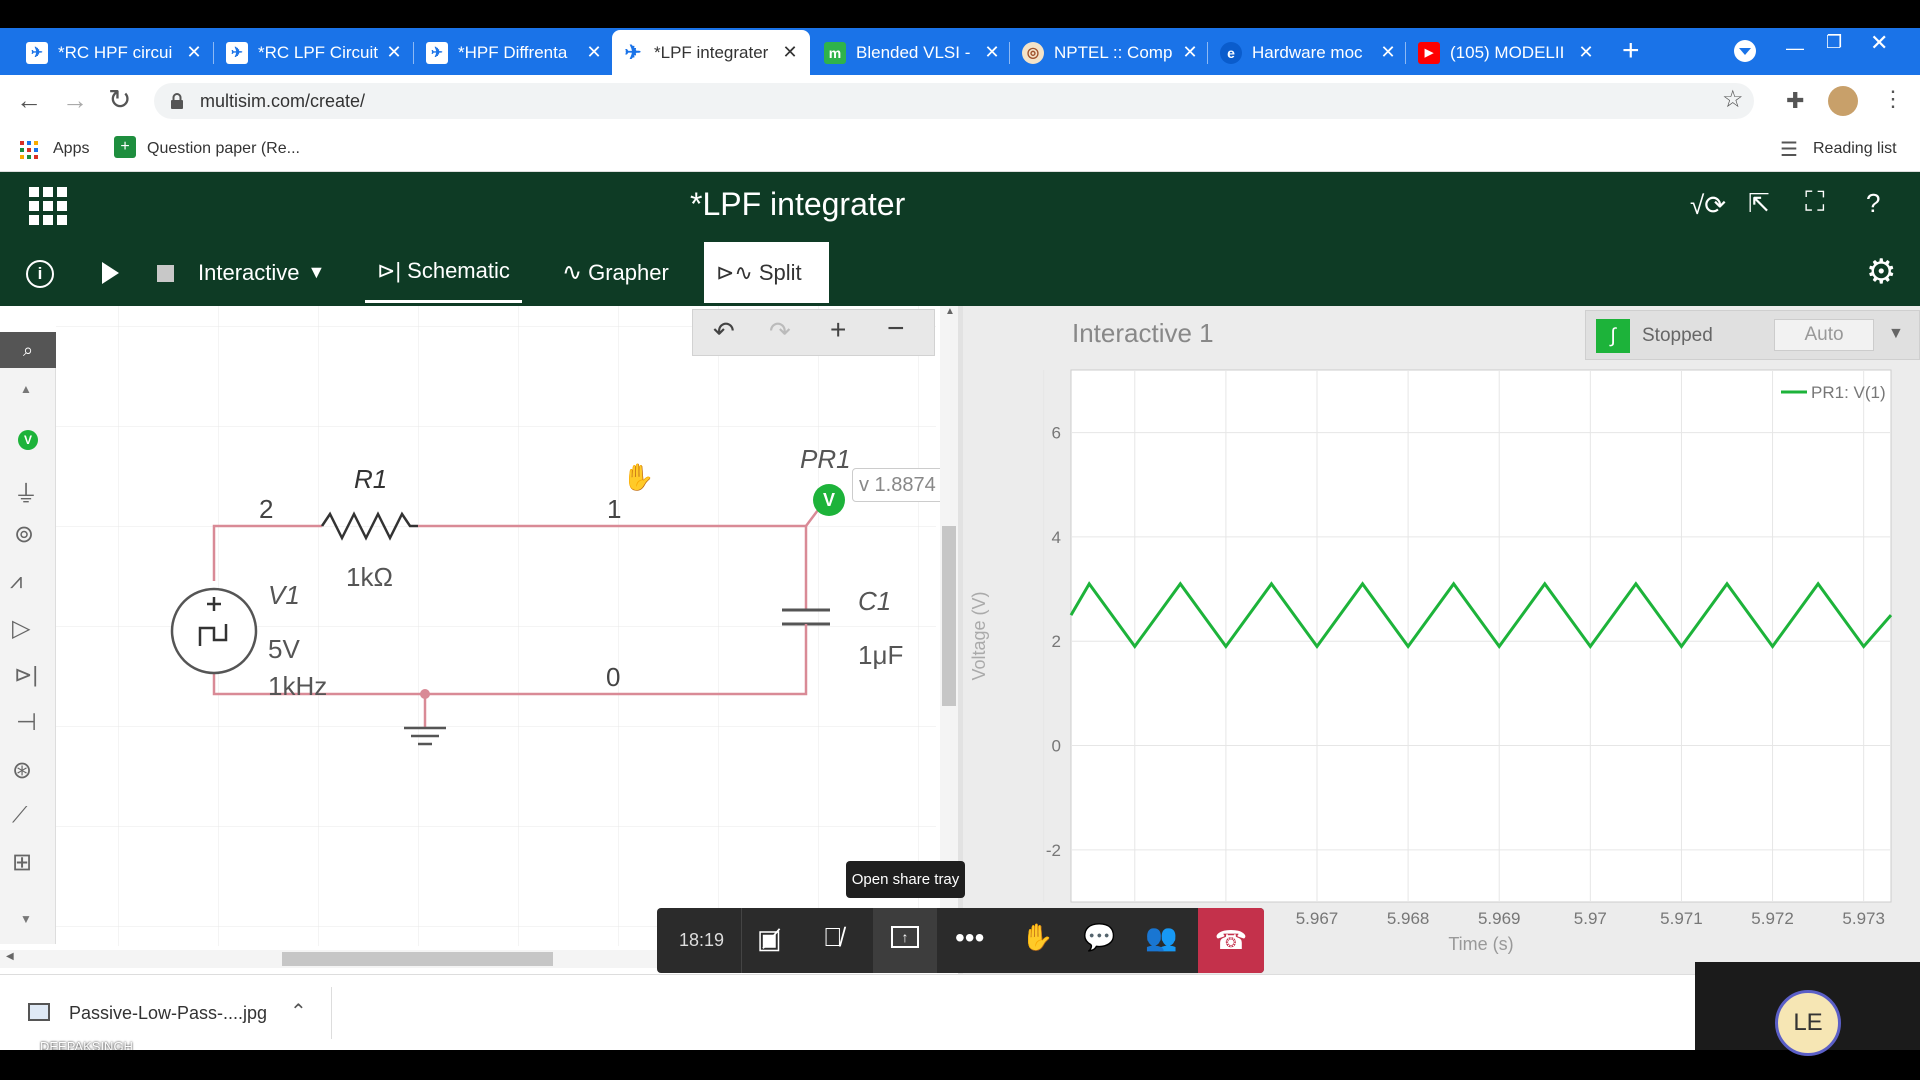 Image resolution: width=1920 pixels, height=1080 pixels. I want to click on undo-icon: ↶, so click(724, 331).